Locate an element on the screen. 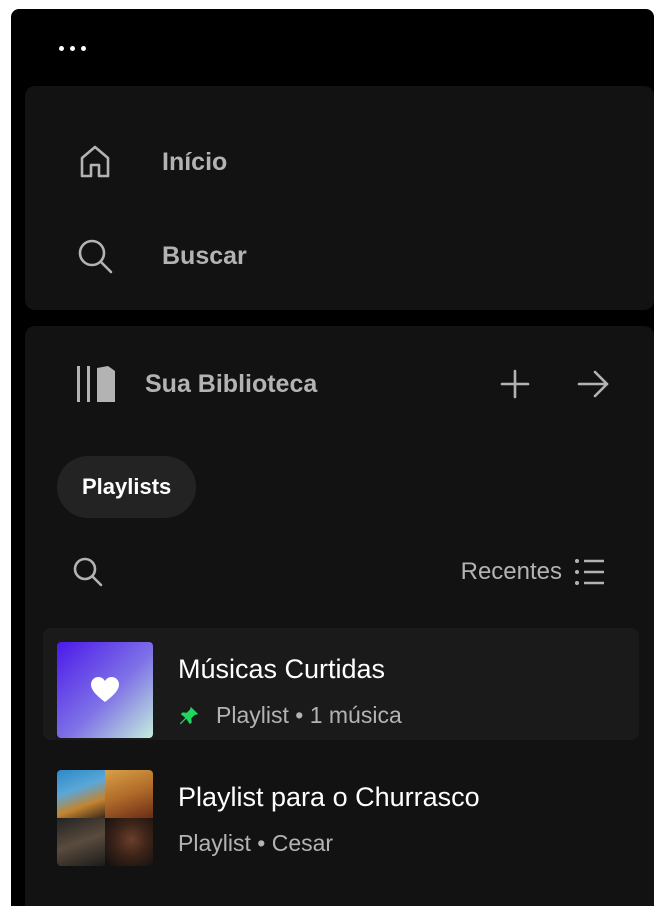  list-item: Músicas Curtidas Playlist • 1 música is located at coordinates (341, 684).